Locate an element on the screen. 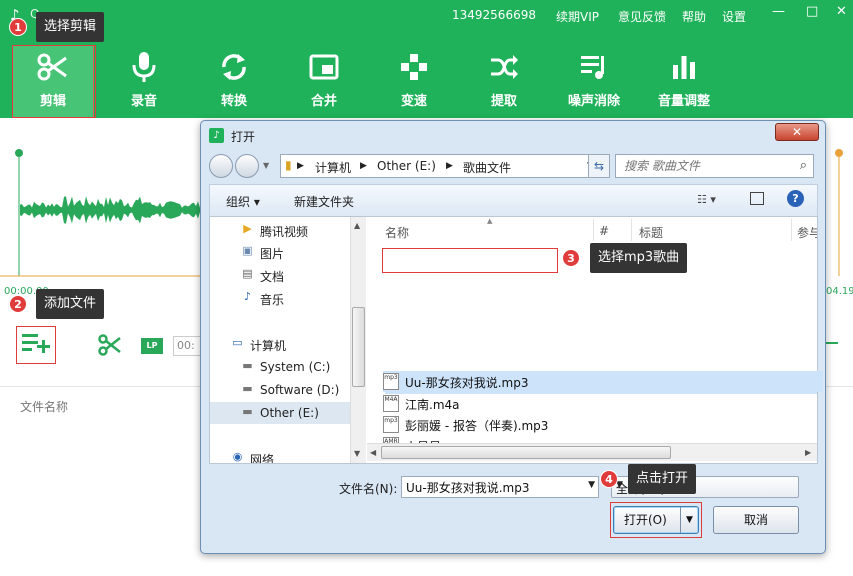 This screenshot has width=853, height=576. file-name-header: 文件名称 is located at coordinates (44, 407).